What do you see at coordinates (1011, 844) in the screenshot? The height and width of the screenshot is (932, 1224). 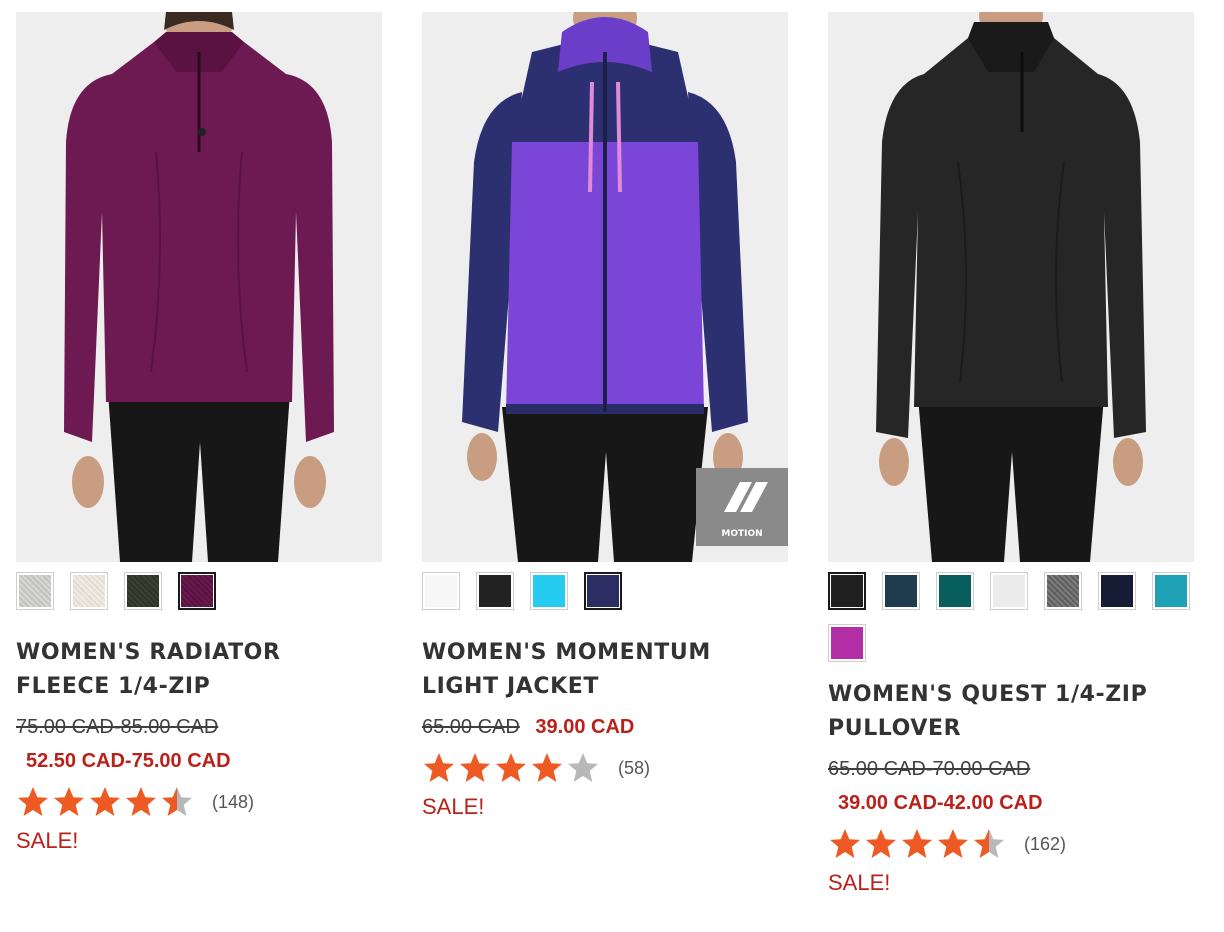 I see `rating: (162)` at bounding box center [1011, 844].